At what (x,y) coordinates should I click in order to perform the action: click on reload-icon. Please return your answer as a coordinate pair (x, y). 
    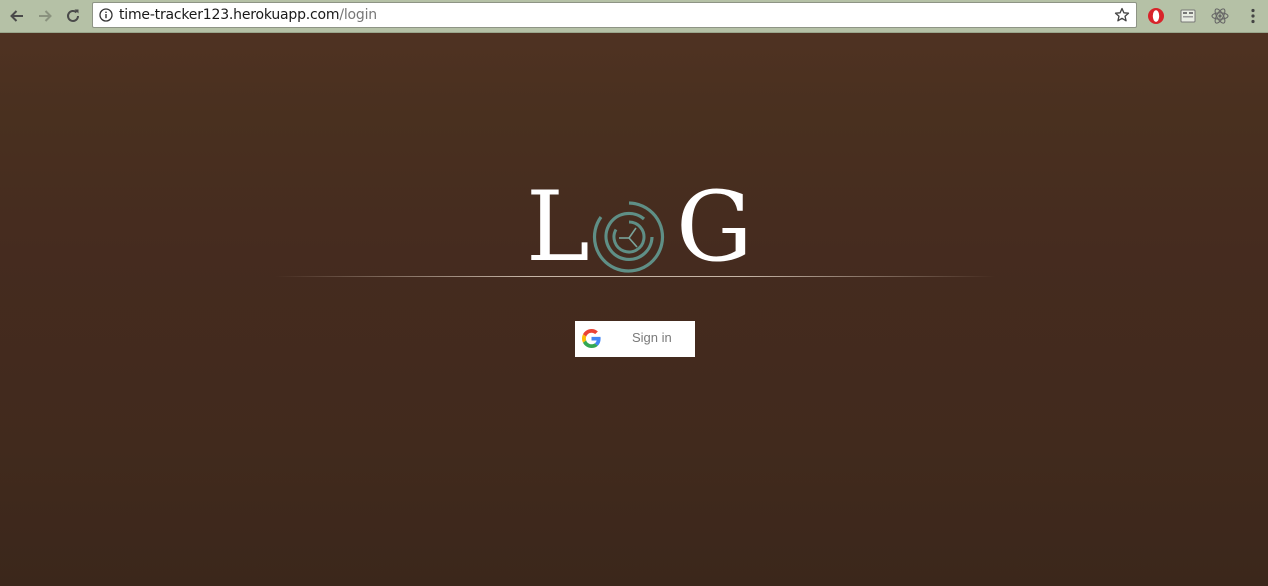
    Looking at the image, I should click on (73, 15).